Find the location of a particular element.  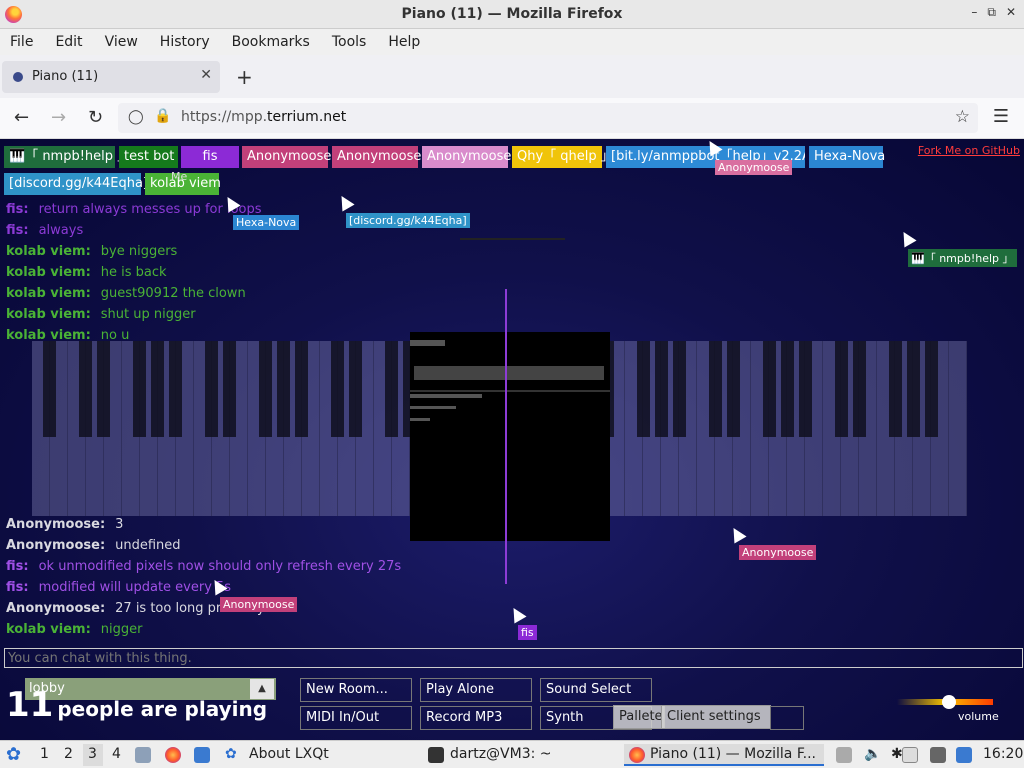

about-lxqt-task: About LXQt is located at coordinates (289, 754).